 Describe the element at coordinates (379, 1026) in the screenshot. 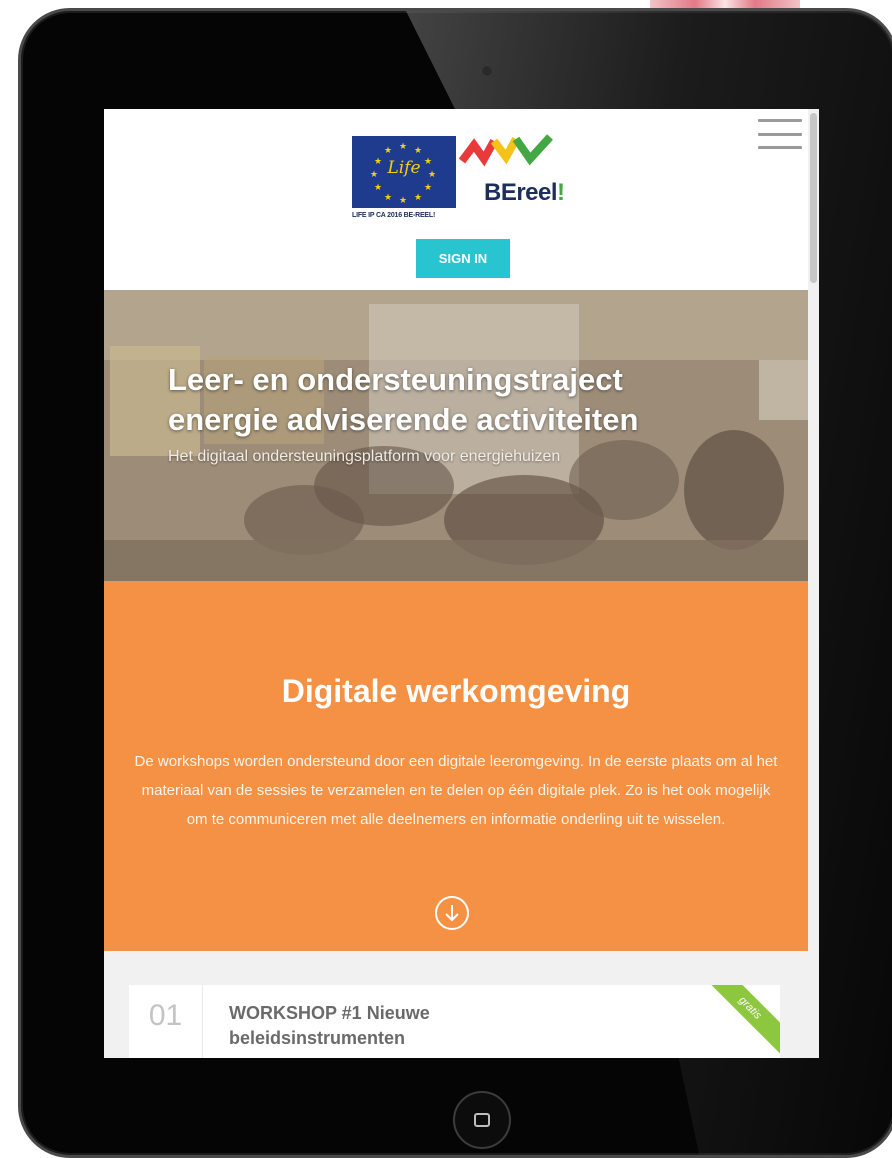

I see `workshop-title: WORKSHOP #1 Nieuwe beleidsinstrumenten` at that location.